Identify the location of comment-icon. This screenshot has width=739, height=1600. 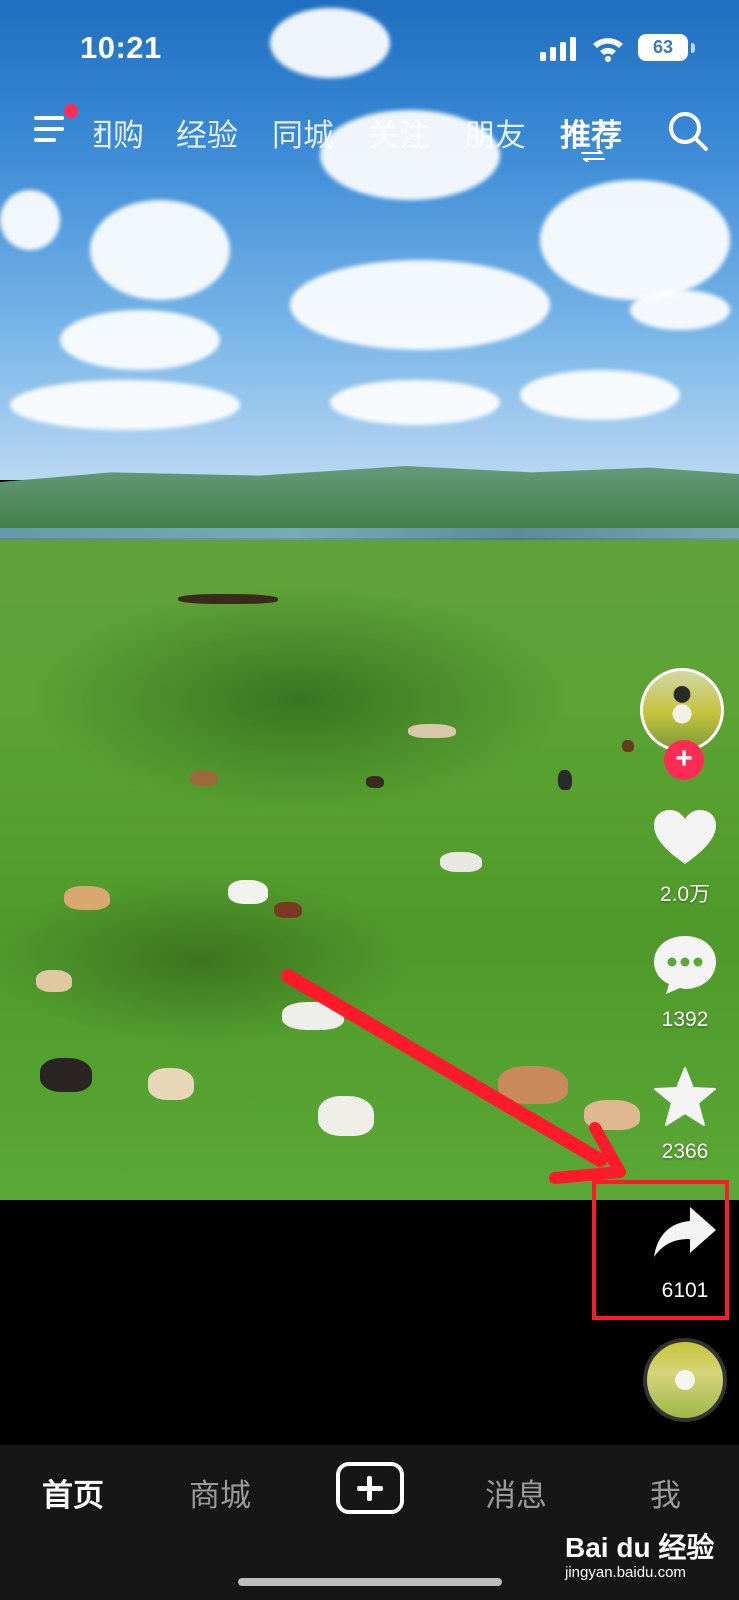
(685, 965).